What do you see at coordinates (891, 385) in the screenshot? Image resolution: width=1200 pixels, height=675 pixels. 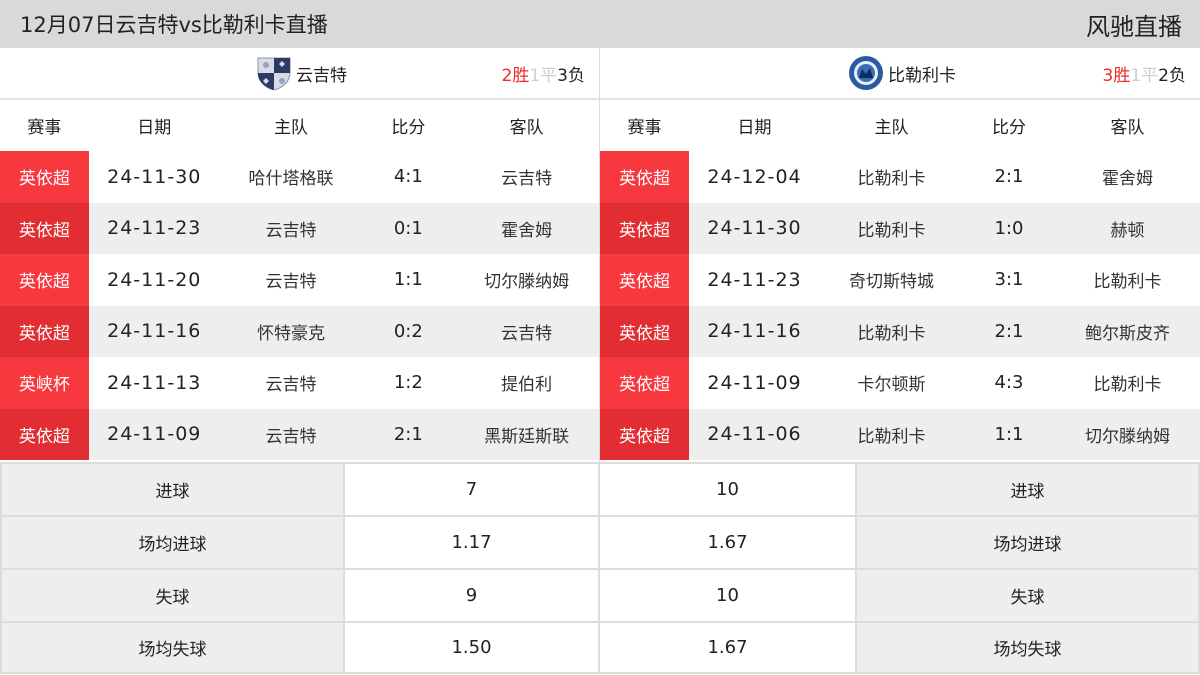 I see `home-team: 卡尔顿斯` at bounding box center [891, 385].